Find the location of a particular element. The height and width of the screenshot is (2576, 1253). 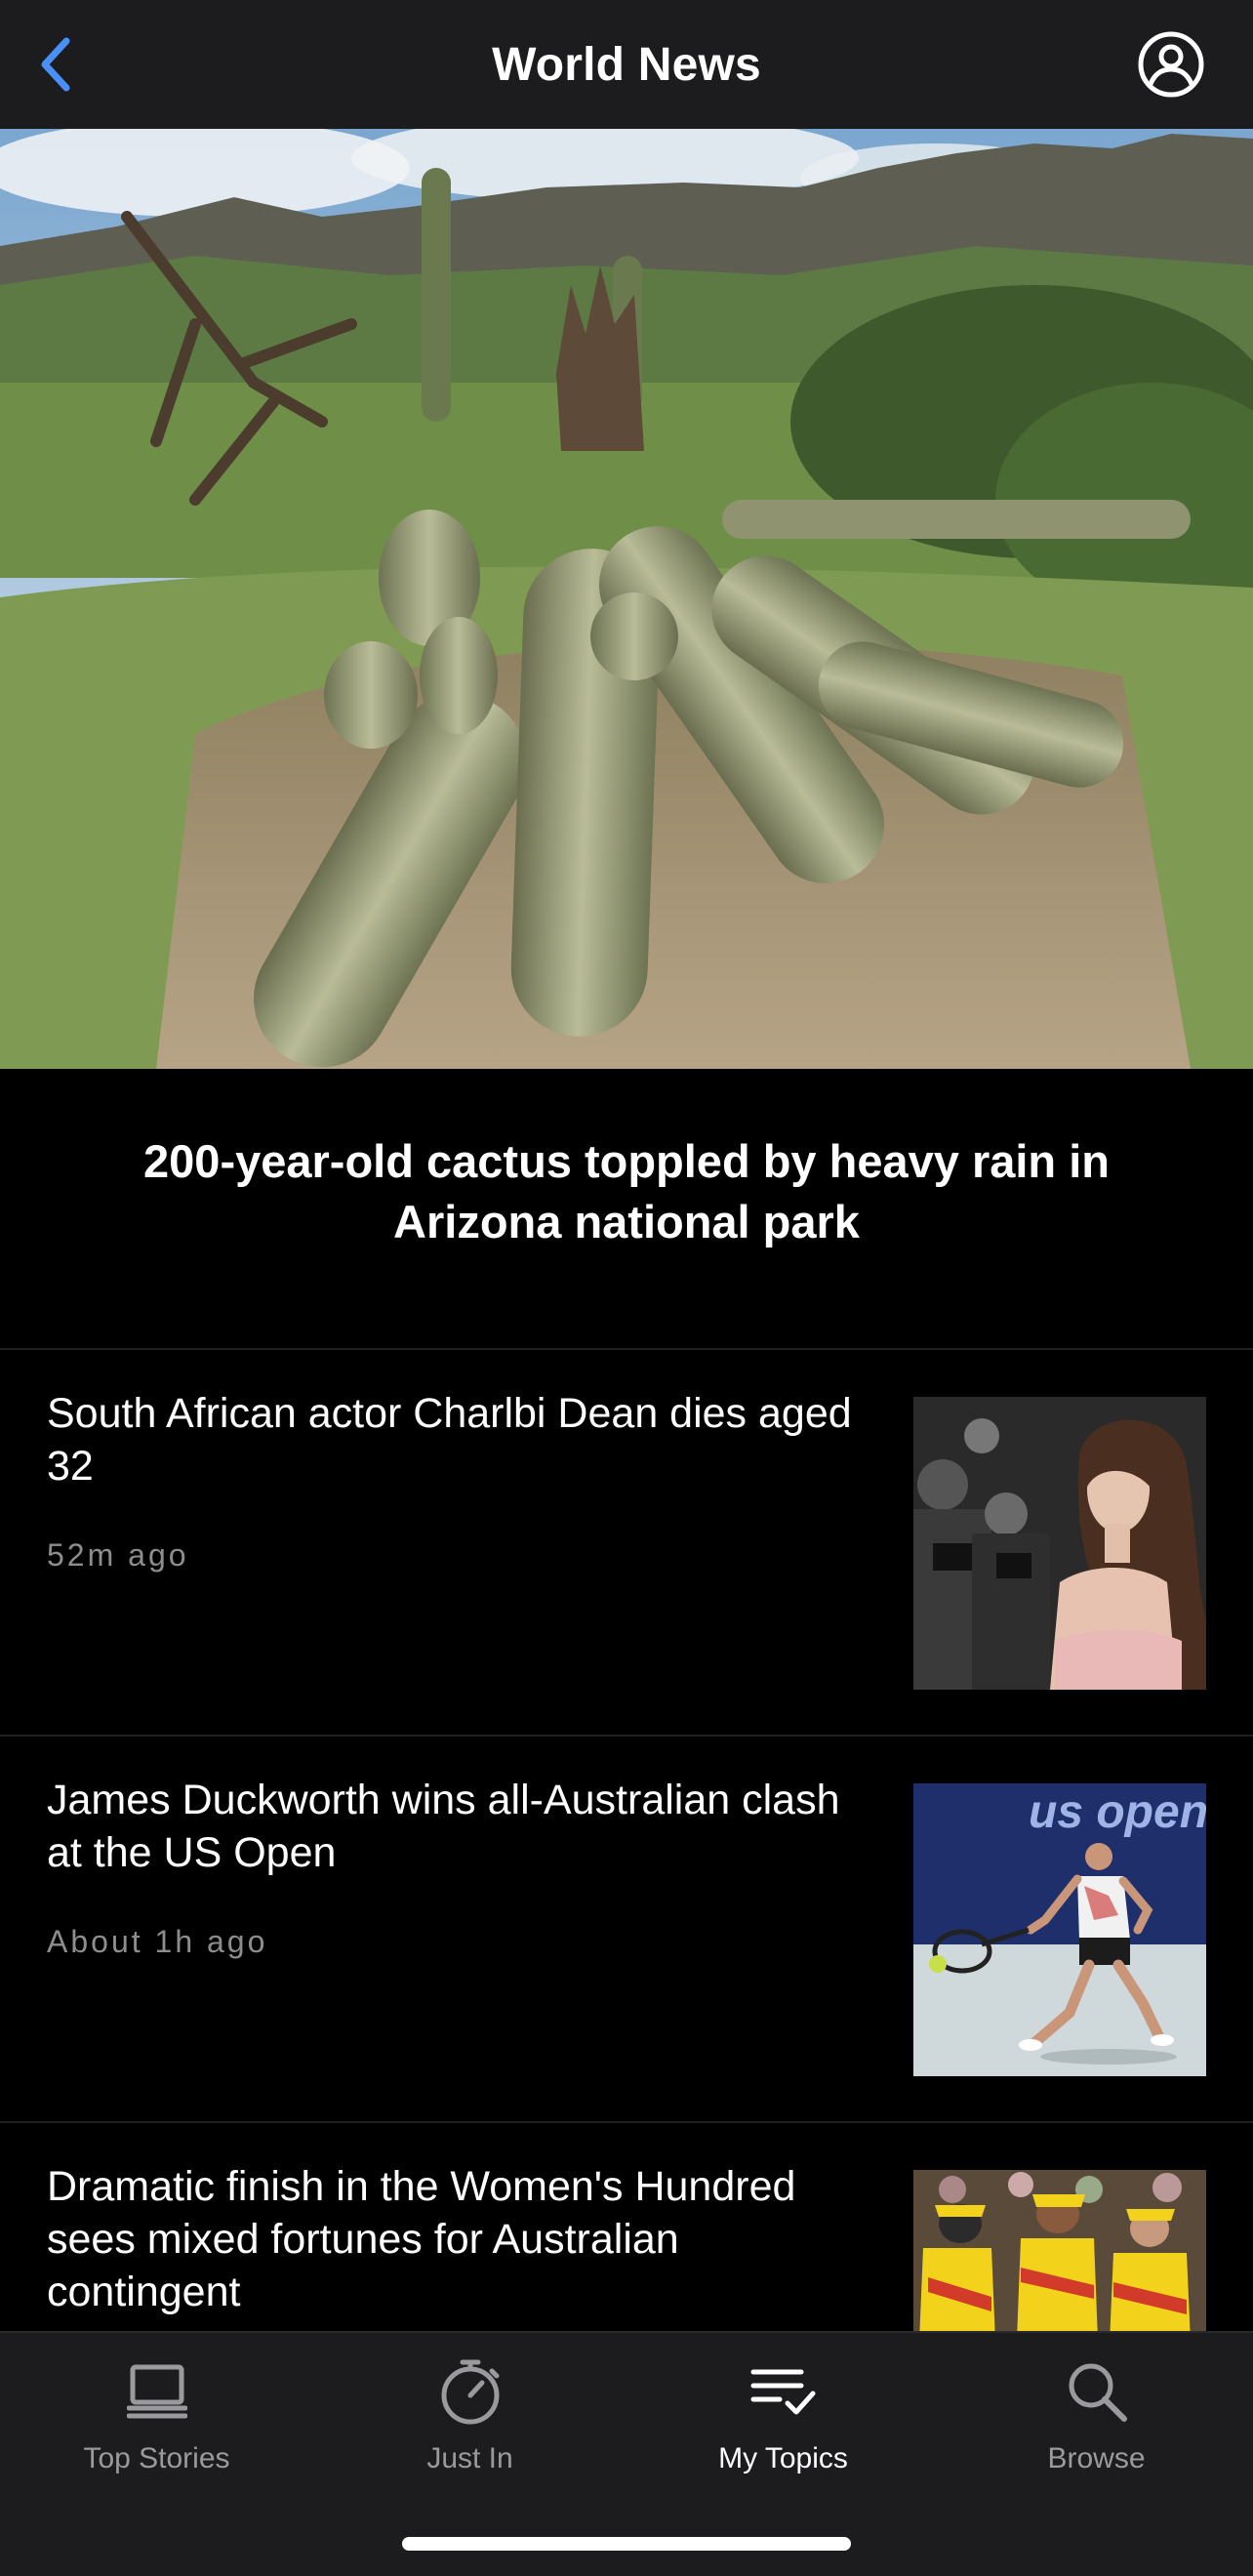

tab-just-in: Just In is located at coordinates (469, 2416).